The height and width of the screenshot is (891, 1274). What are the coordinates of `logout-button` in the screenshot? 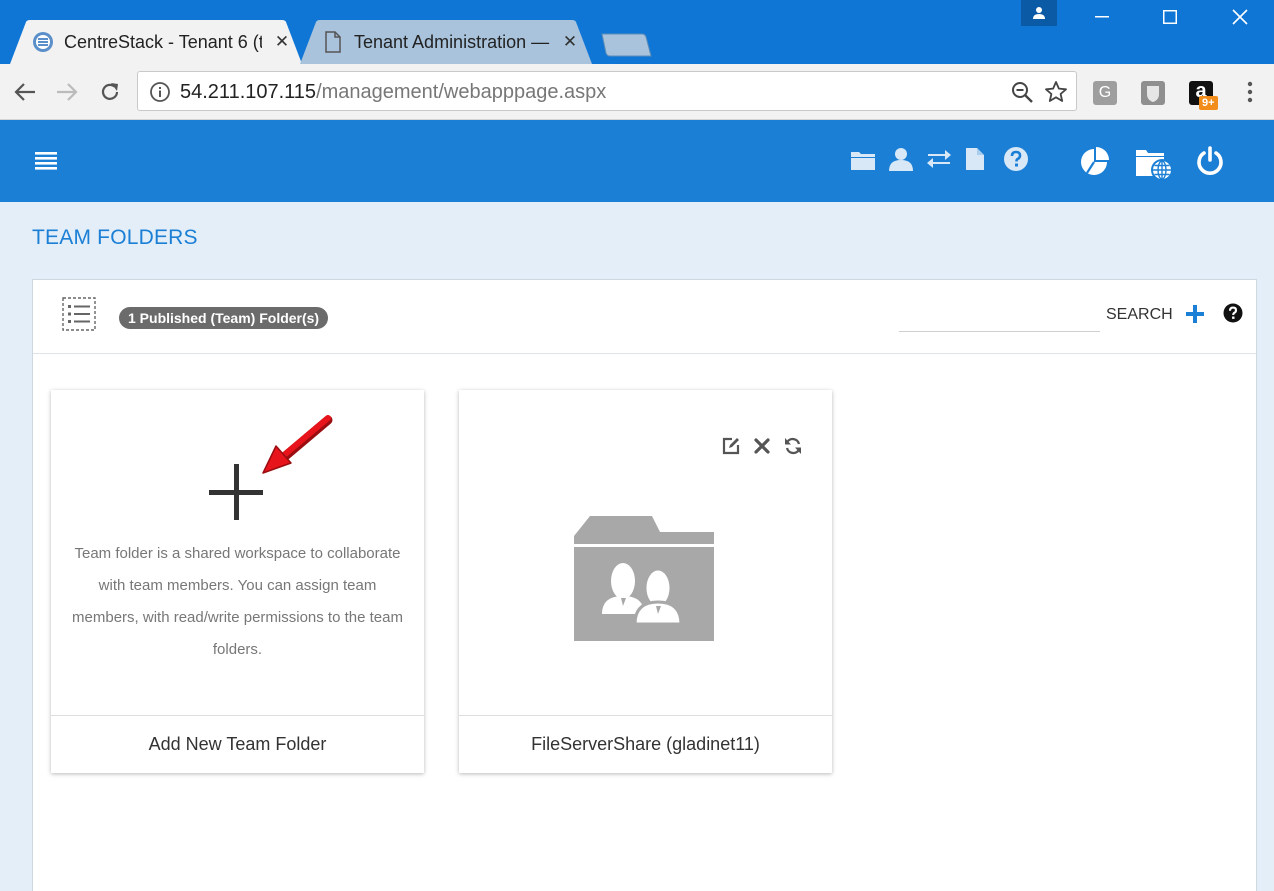 It's located at (1210, 161).